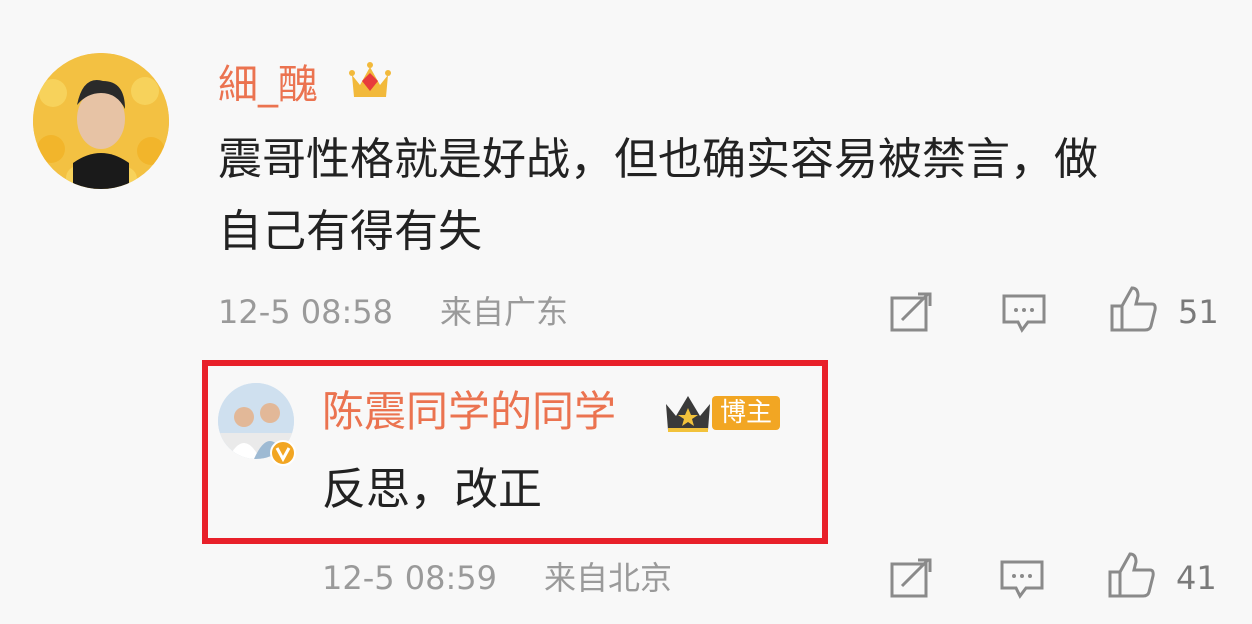 The width and height of the screenshot is (1252, 624). What do you see at coordinates (1024, 313) in the screenshot?
I see `comment-icon` at bounding box center [1024, 313].